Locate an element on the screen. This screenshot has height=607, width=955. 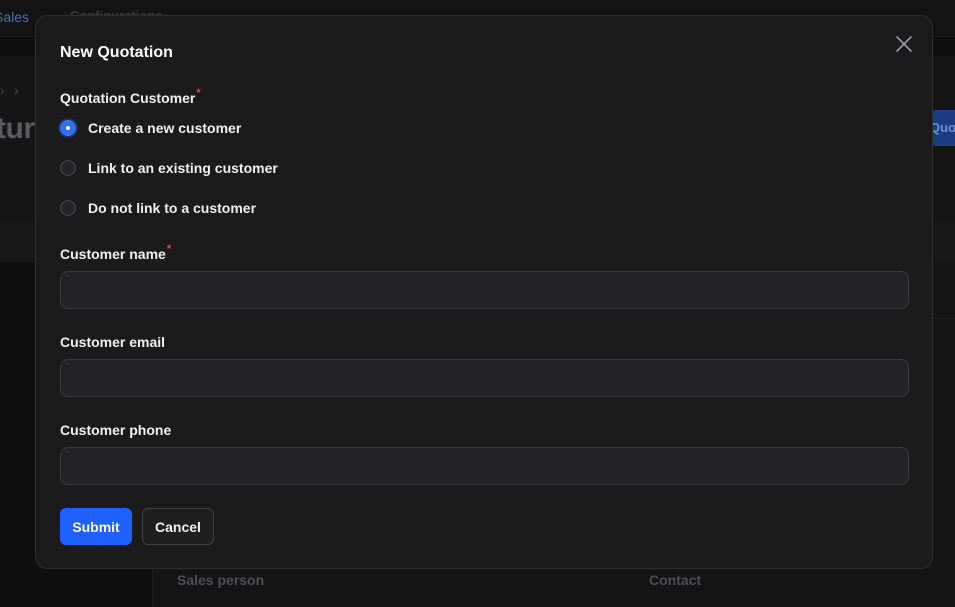
customer-name-input is located at coordinates (484, 290).